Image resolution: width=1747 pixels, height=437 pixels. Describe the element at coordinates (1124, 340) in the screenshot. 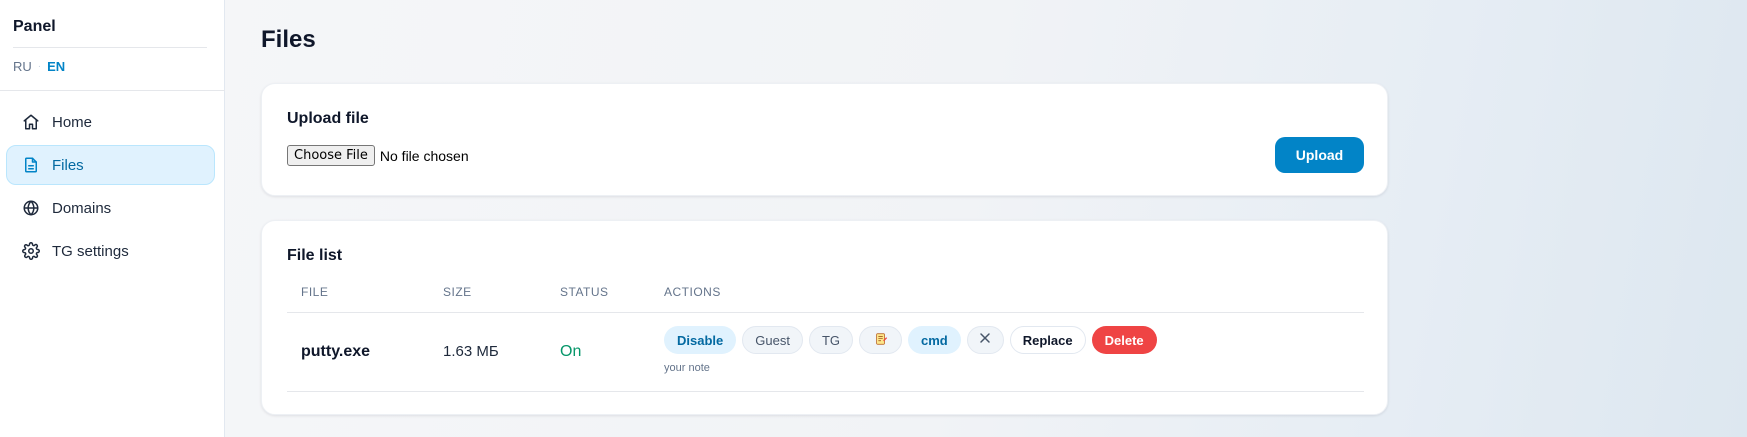

I see `delete-button: Delete` at that location.